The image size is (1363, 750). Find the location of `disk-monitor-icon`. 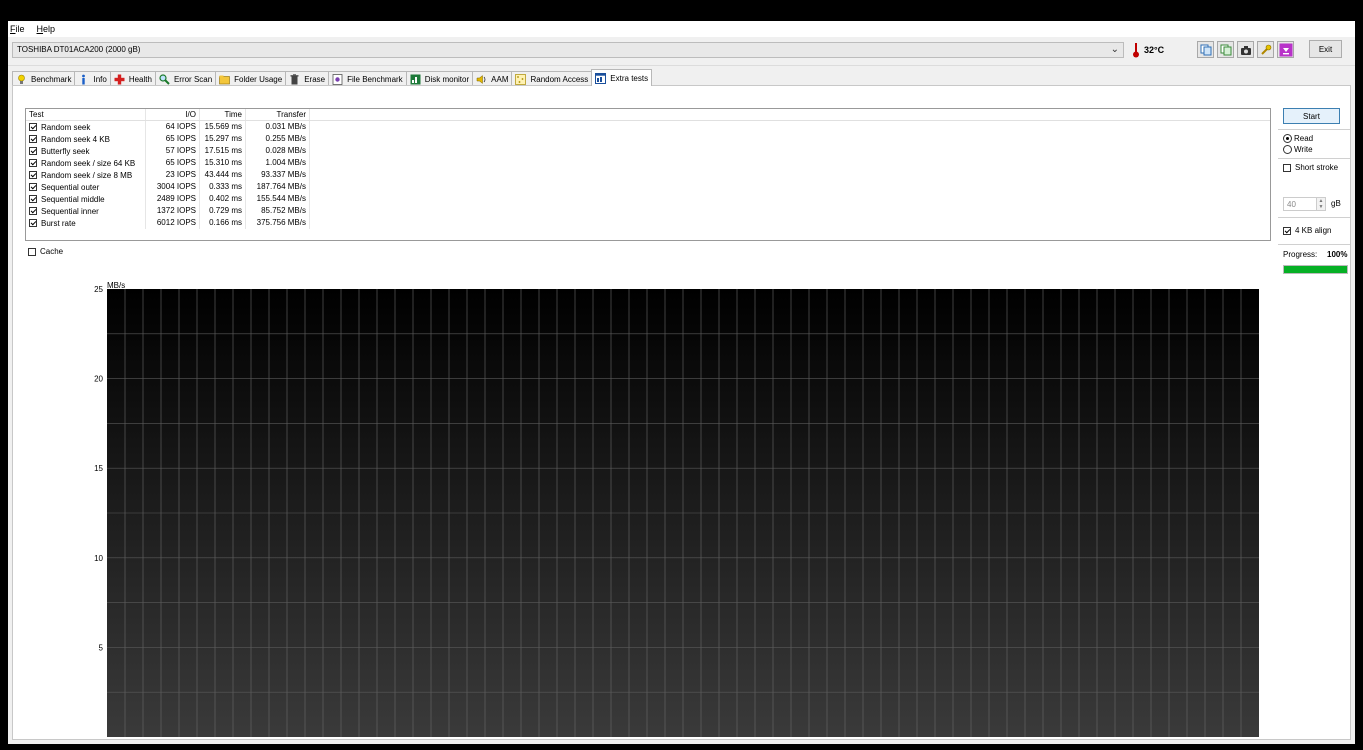

disk-monitor-icon is located at coordinates (415, 79).